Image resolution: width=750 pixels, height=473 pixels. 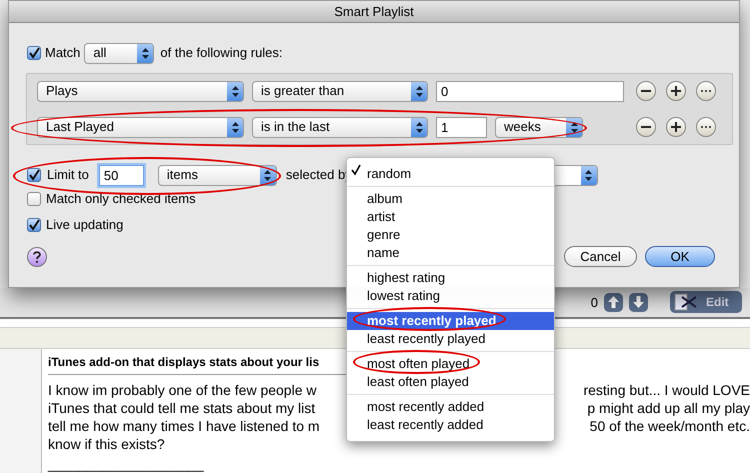 What do you see at coordinates (374, 12) in the screenshot?
I see `window-title: Smart Playlist` at bounding box center [374, 12].